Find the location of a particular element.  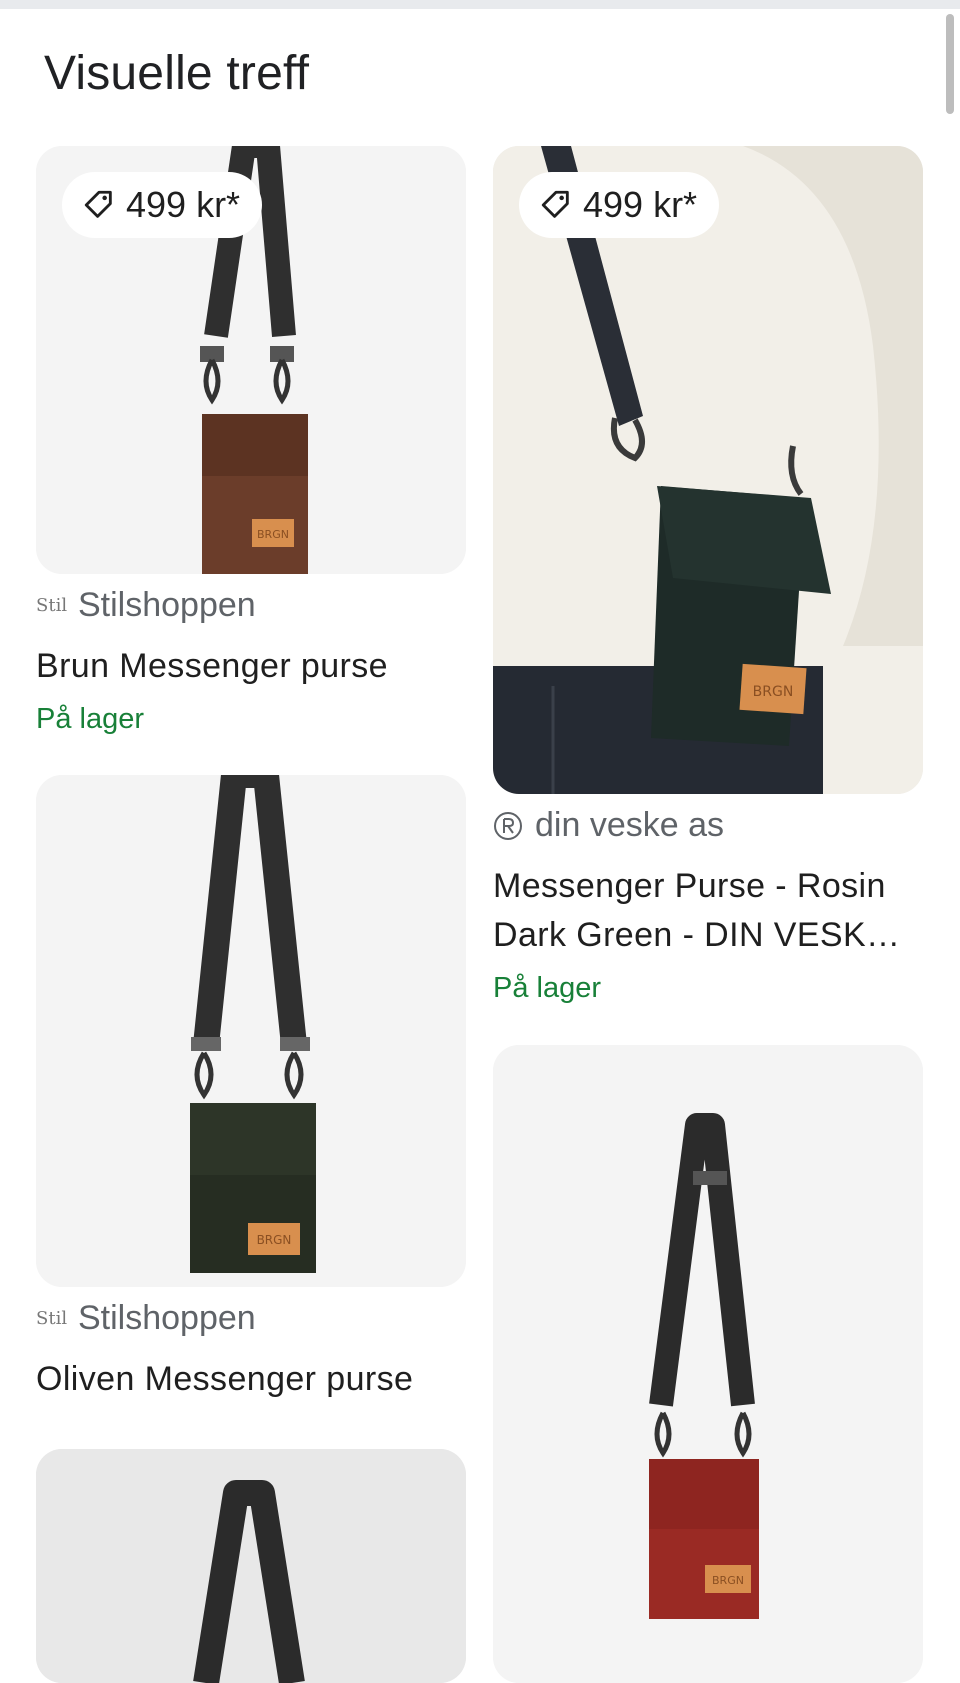

top-strip is located at coordinates (480, 4).